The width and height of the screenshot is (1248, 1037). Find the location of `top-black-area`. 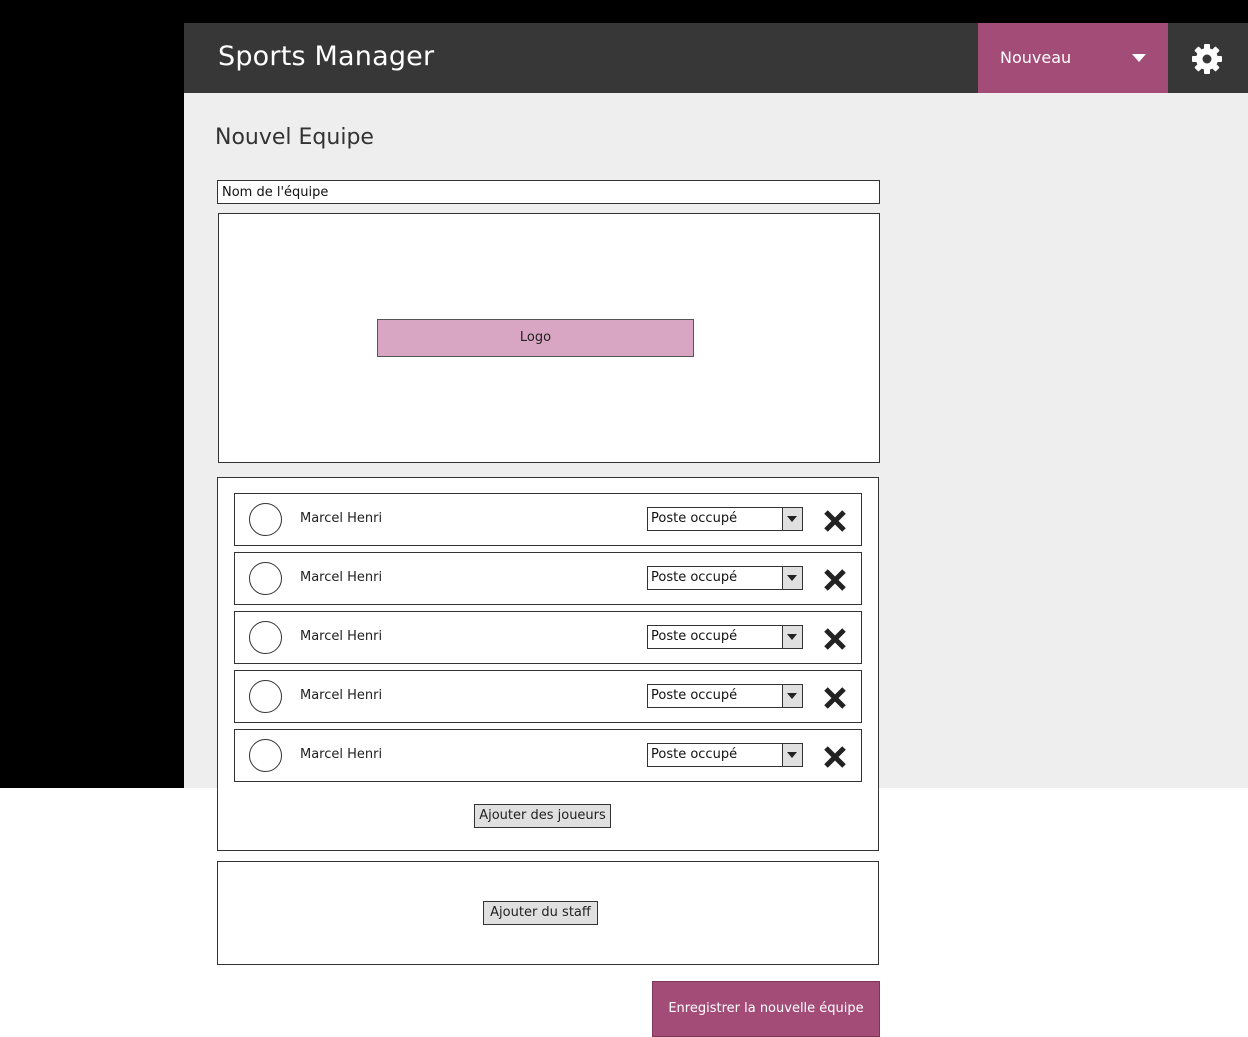

top-black-area is located at coordinates (716, 11).